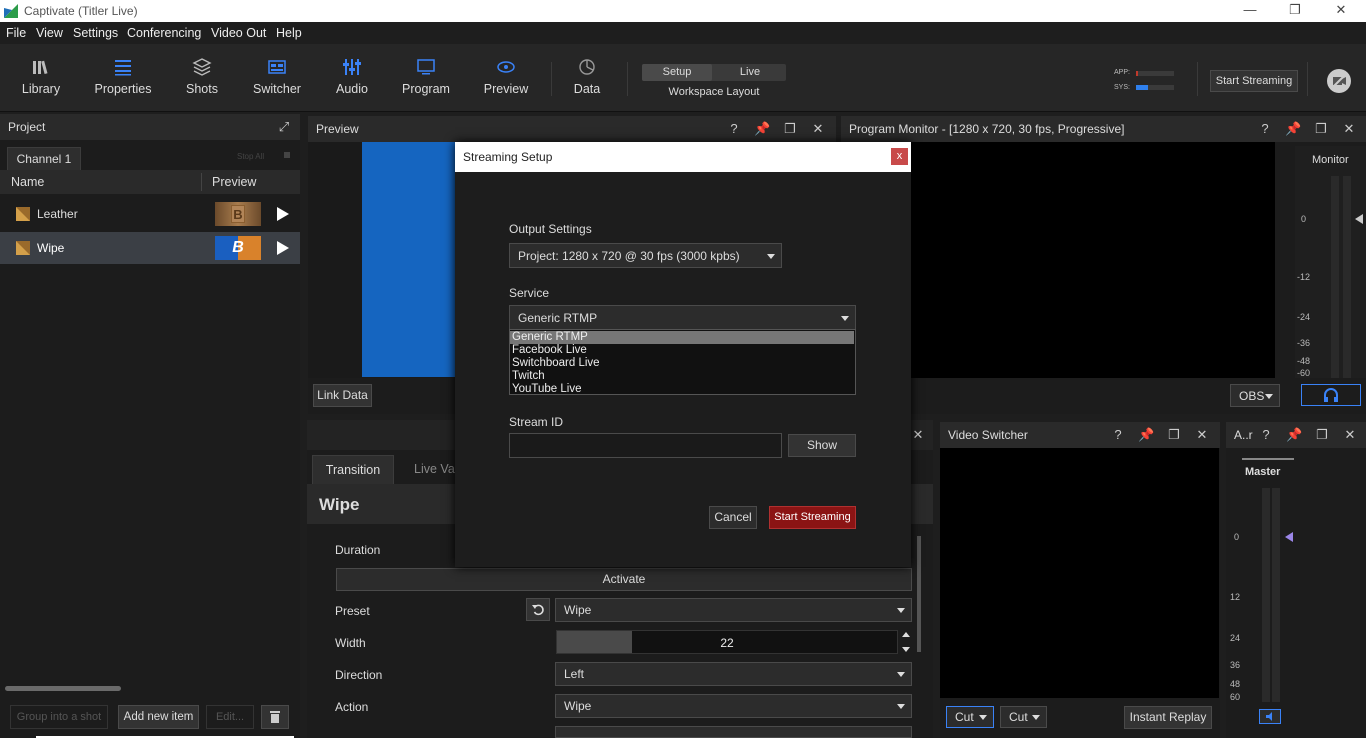 This screenshot has height=738, width=1366. I want to click on collapse-icon: ⤢, so click(284, 127).